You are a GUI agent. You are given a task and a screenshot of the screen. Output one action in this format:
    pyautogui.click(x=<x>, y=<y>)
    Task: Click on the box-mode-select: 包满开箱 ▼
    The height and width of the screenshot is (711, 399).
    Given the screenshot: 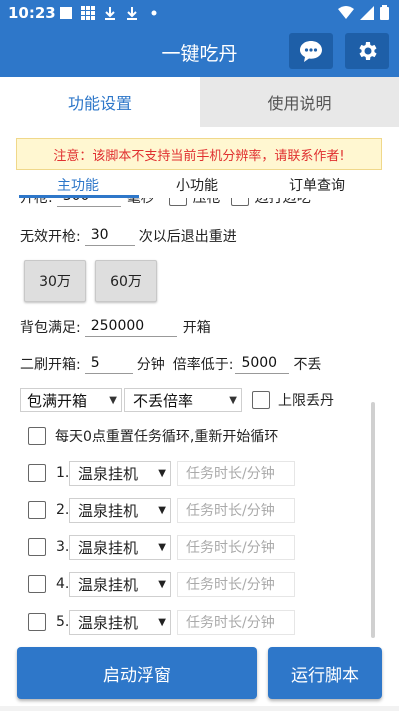 What is the action you would take?
    pyautogui.click(x=71, y=400)
    